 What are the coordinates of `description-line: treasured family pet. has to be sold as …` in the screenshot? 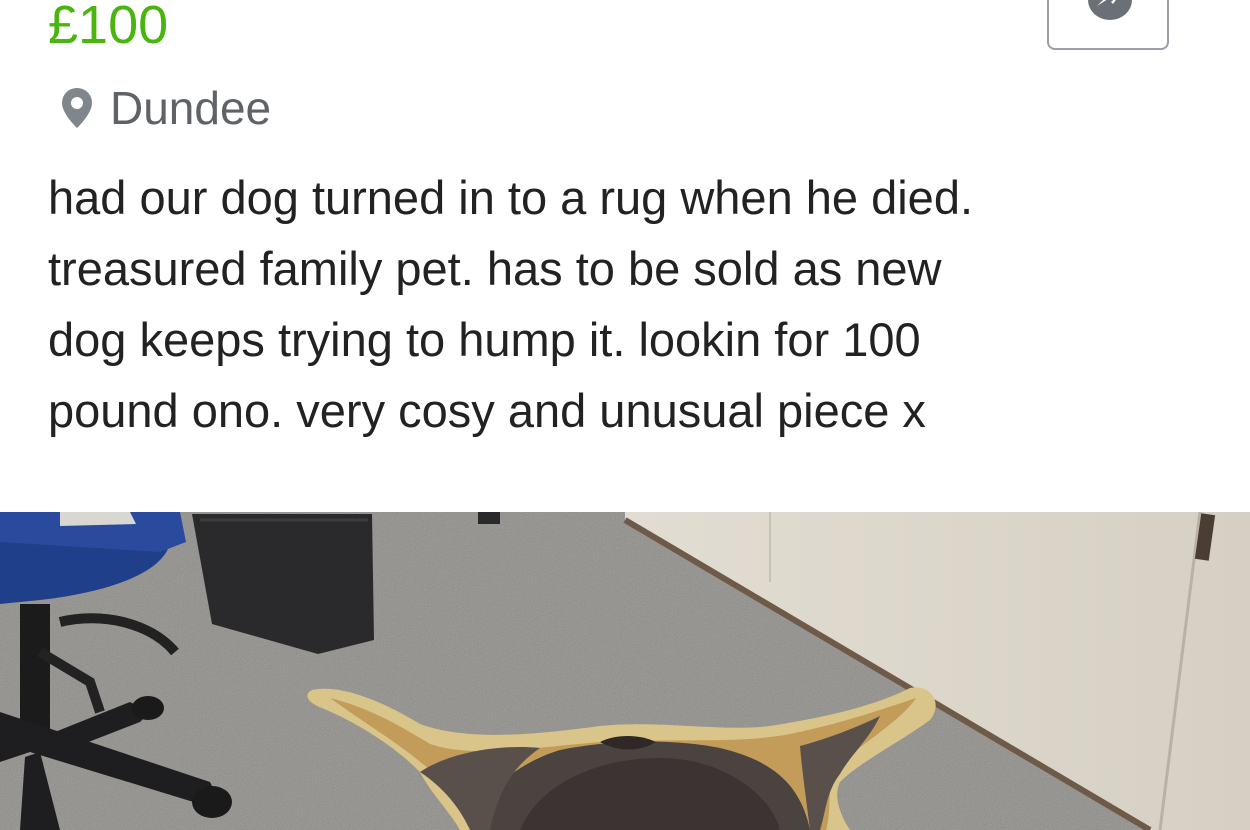 It's located at (495, 268).